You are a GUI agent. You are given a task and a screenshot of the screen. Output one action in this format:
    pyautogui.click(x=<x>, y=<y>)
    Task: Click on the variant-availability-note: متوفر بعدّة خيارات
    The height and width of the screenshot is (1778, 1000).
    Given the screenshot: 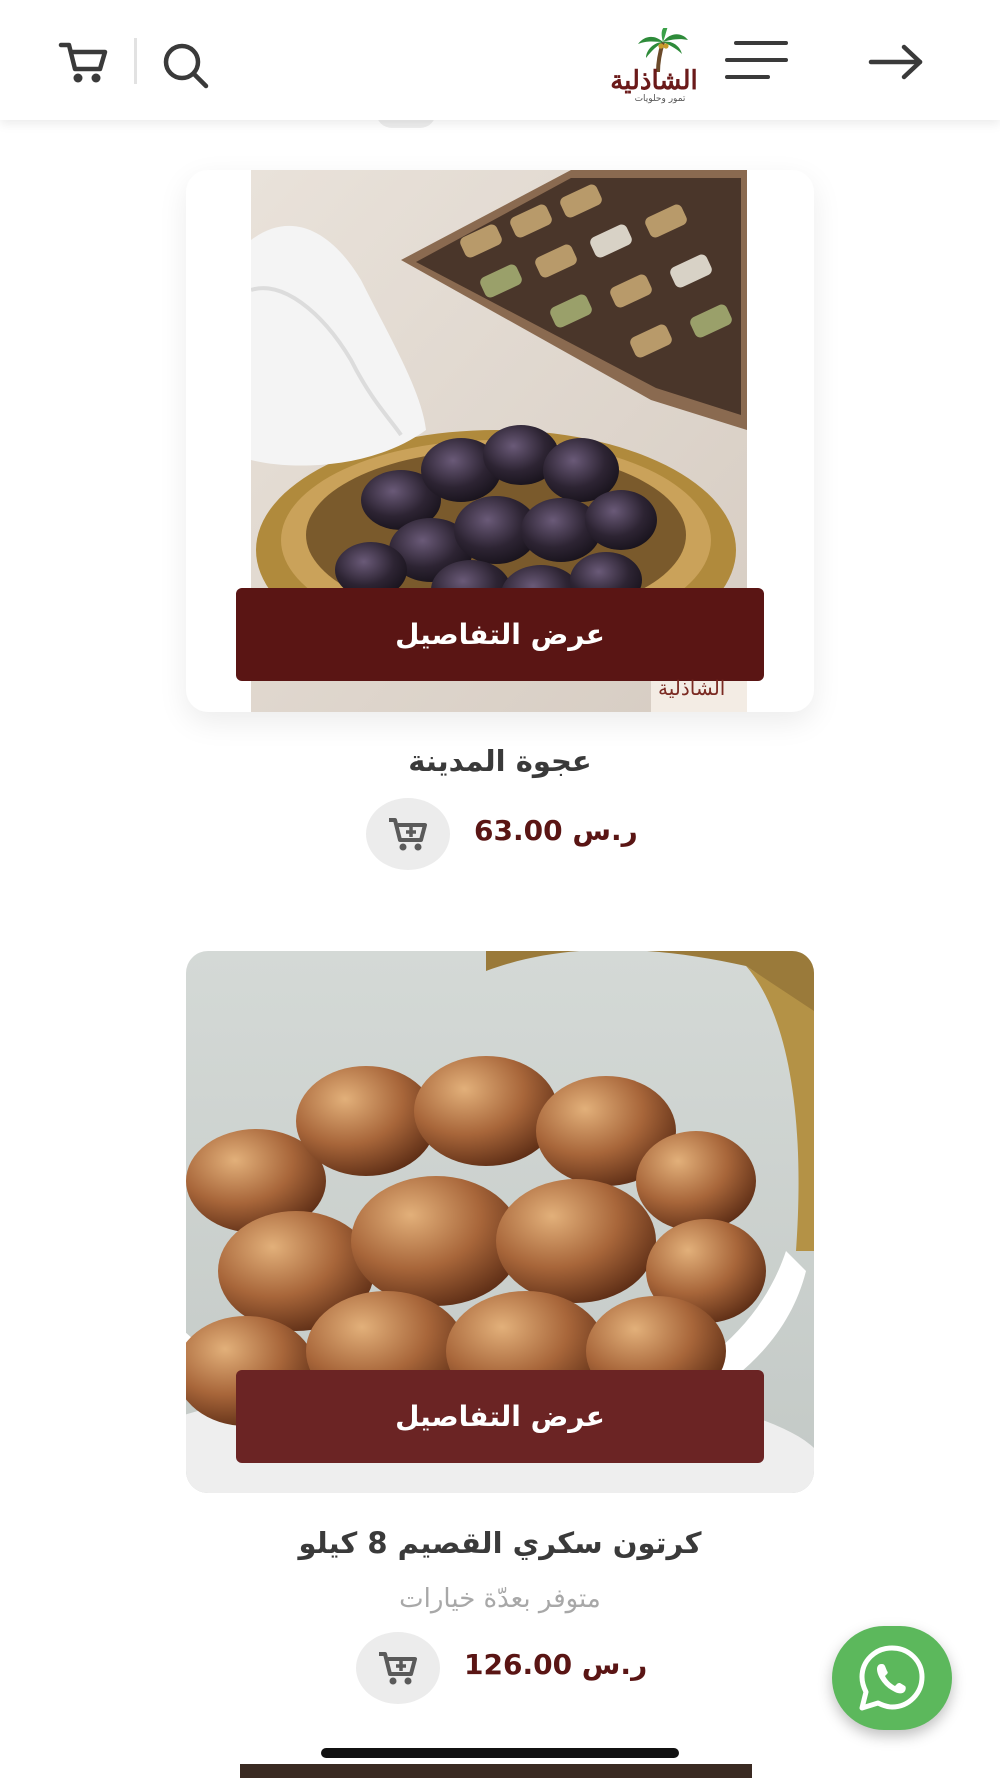 What is the action you would take?
    pyautogui.click(x=500, y=1599)
    